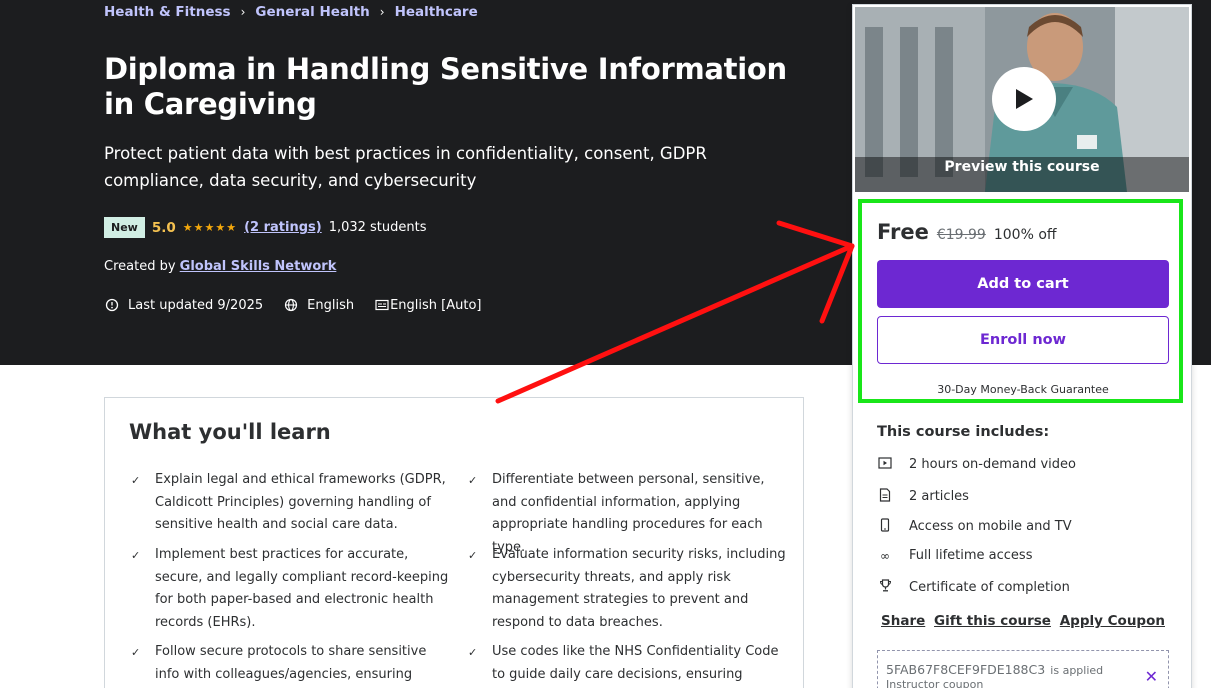  I want to click on course-preview-video: Preview this course, so click(1022, 99).